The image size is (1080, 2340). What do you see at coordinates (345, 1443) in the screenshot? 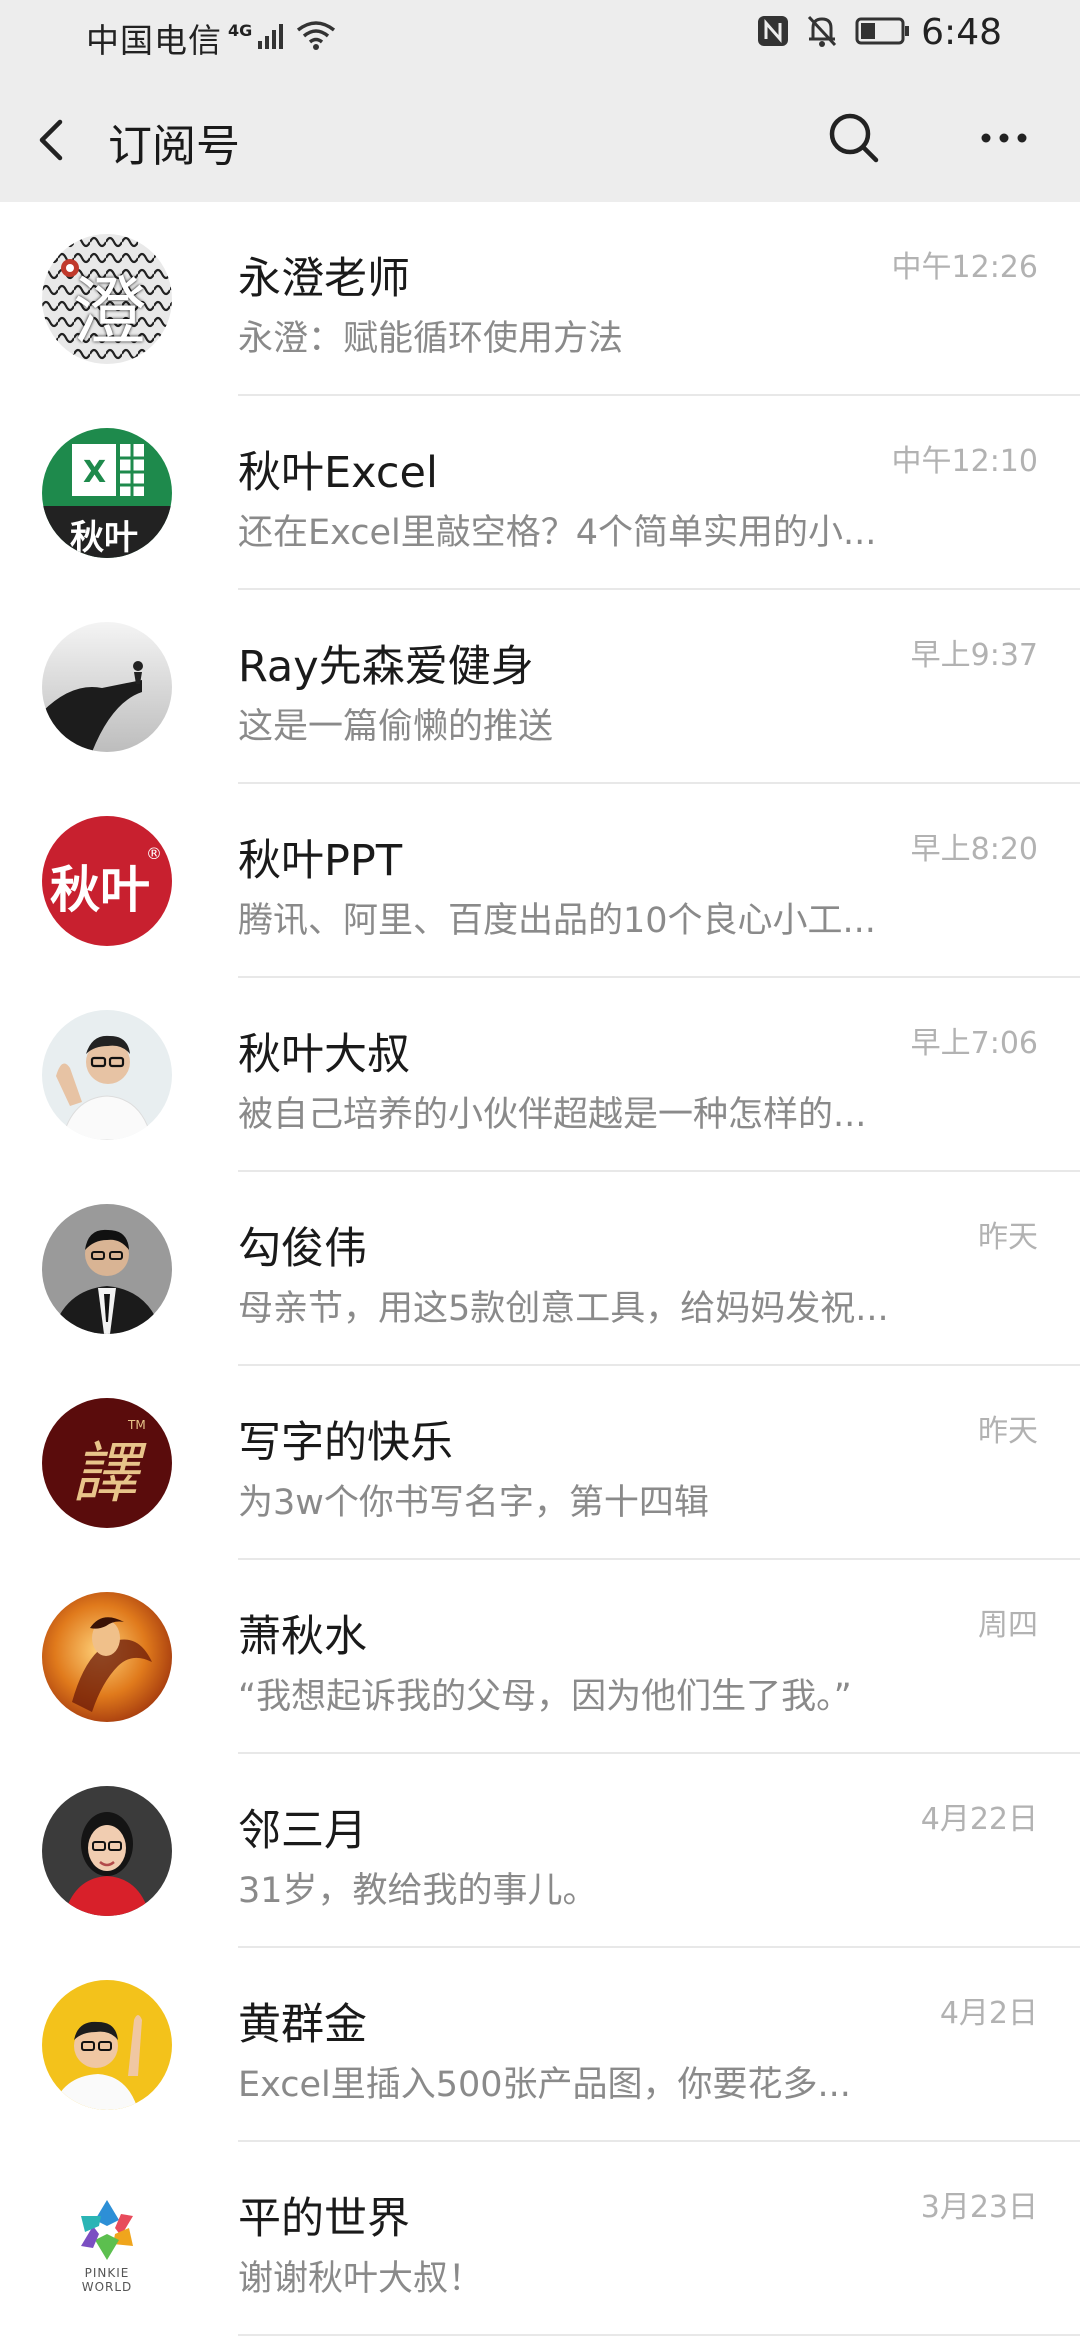
I see `account-name: 写字的快乐` at bounding box center [345, 1443].